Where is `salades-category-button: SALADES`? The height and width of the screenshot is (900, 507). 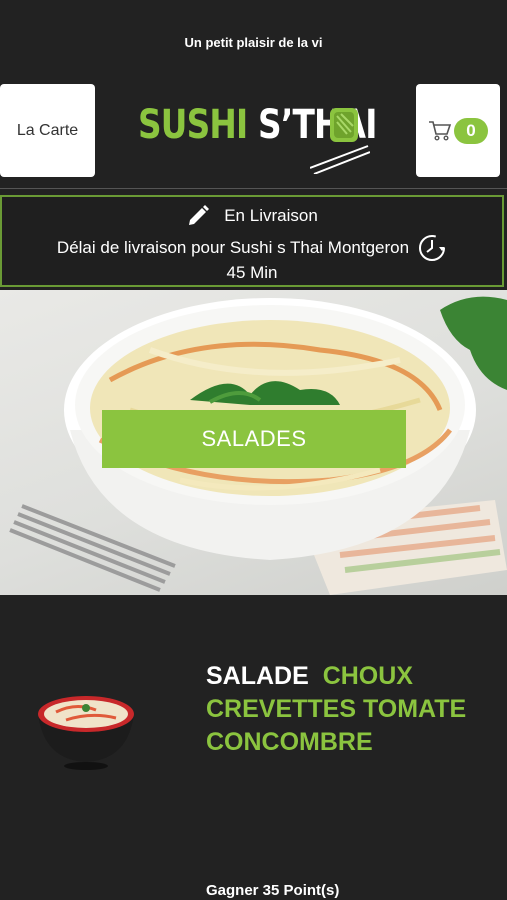
salades-category-button: SALADES is located at coordinates (254, 439).